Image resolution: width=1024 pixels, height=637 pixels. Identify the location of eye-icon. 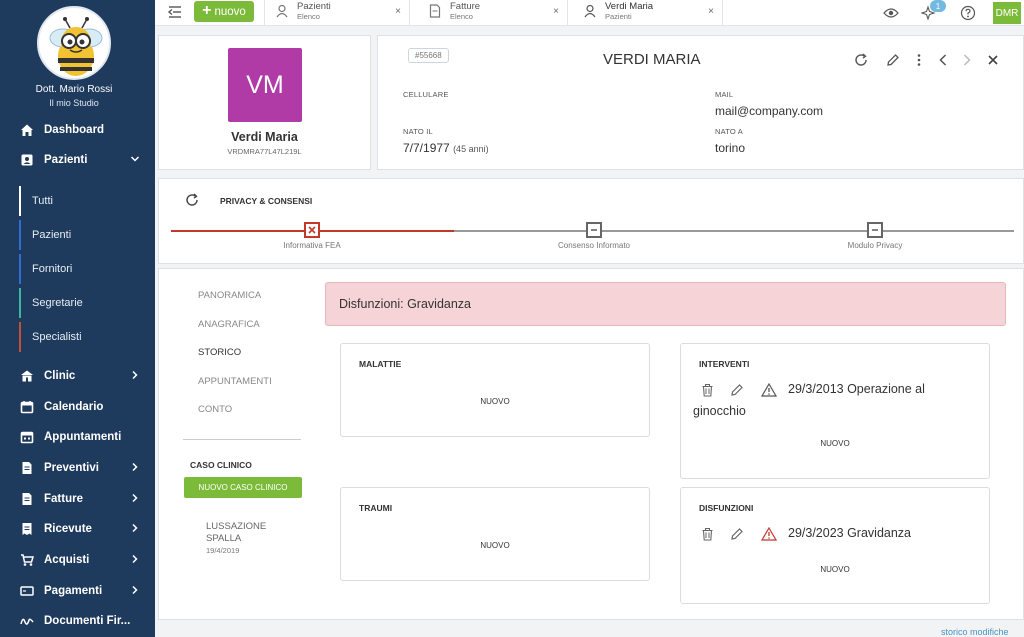
(891, 13).